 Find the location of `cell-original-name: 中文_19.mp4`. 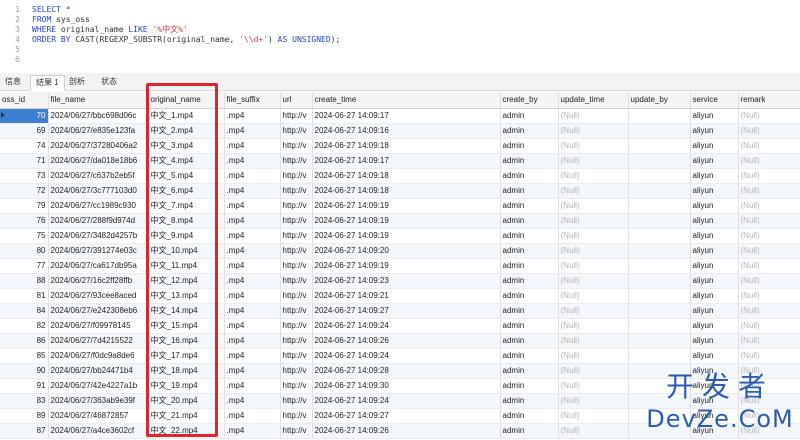

cell-original-name: 中文_19.mp4 is located at coordinates (186, 386).